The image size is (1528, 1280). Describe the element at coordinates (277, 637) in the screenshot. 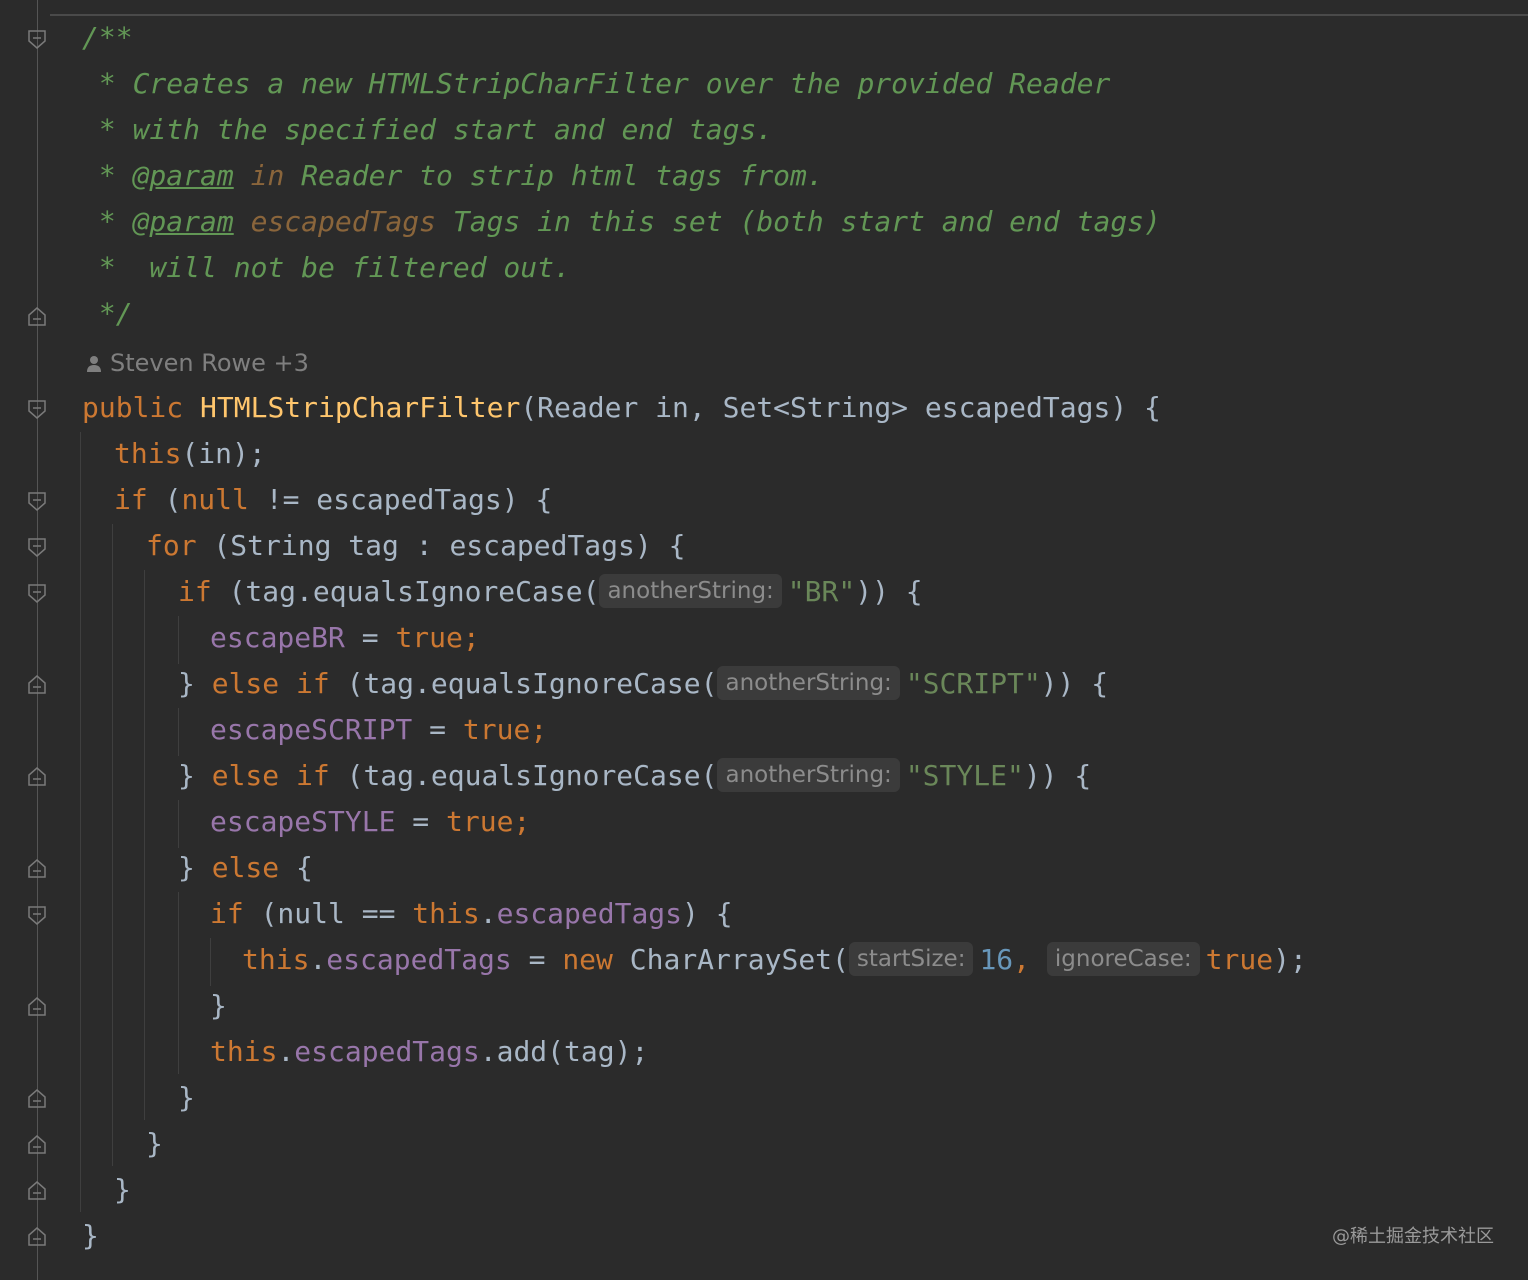

I see `field: escapeBR` at that location.